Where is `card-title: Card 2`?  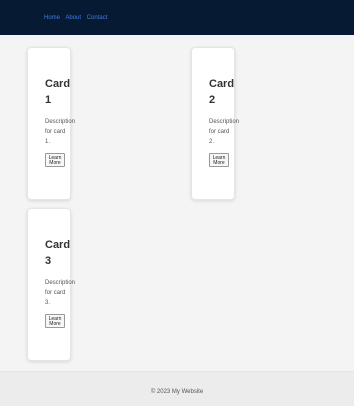 card-title: Card 2 is located at coordinates (222, 92).